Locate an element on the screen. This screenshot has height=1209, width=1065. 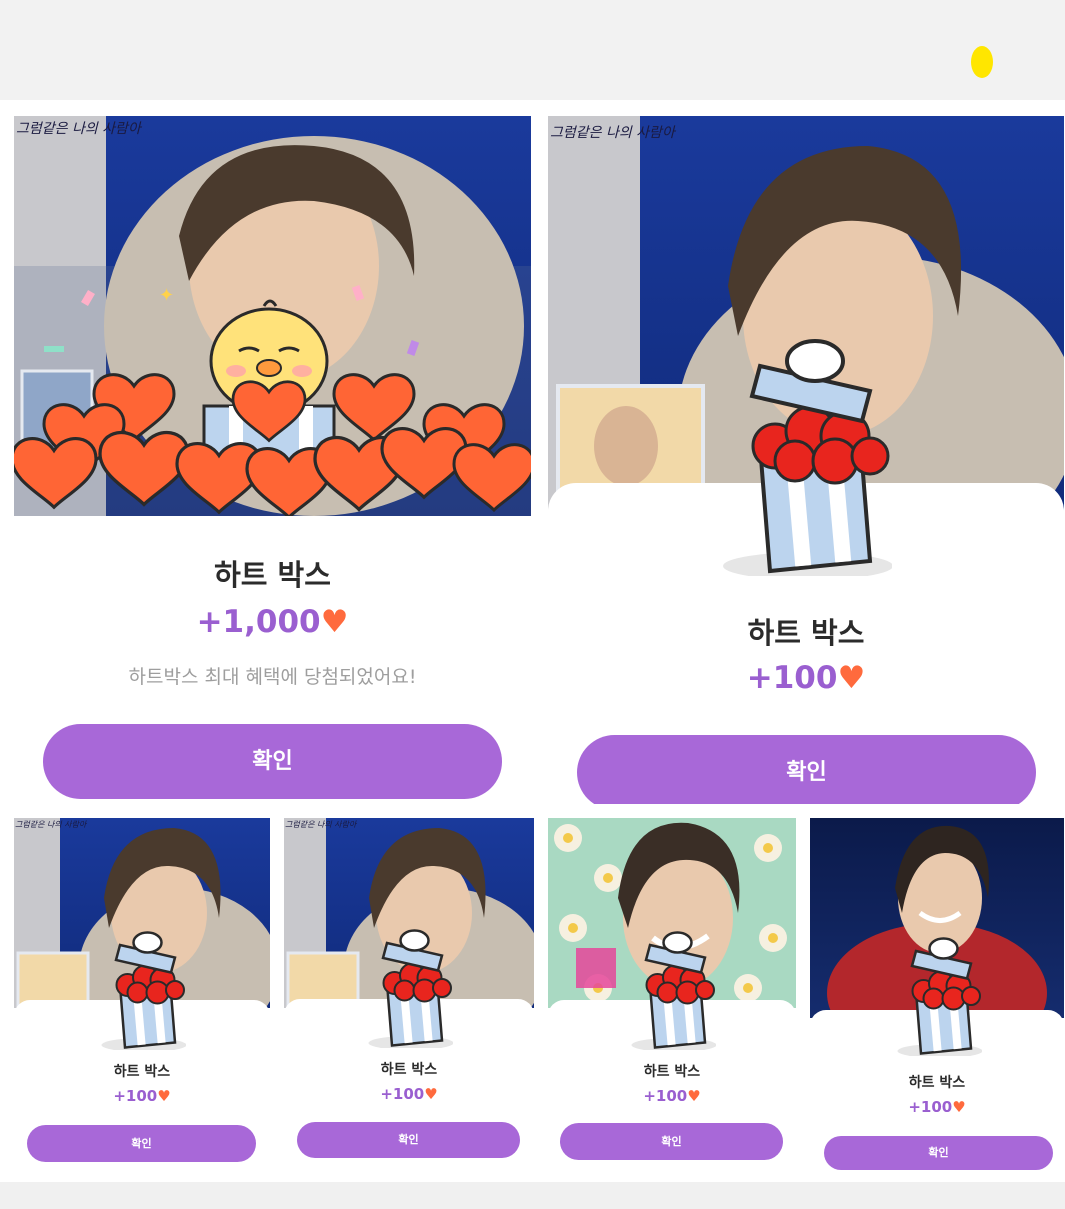
hearts-pile-illustration: ✦ is located at coordinates (272, 400).